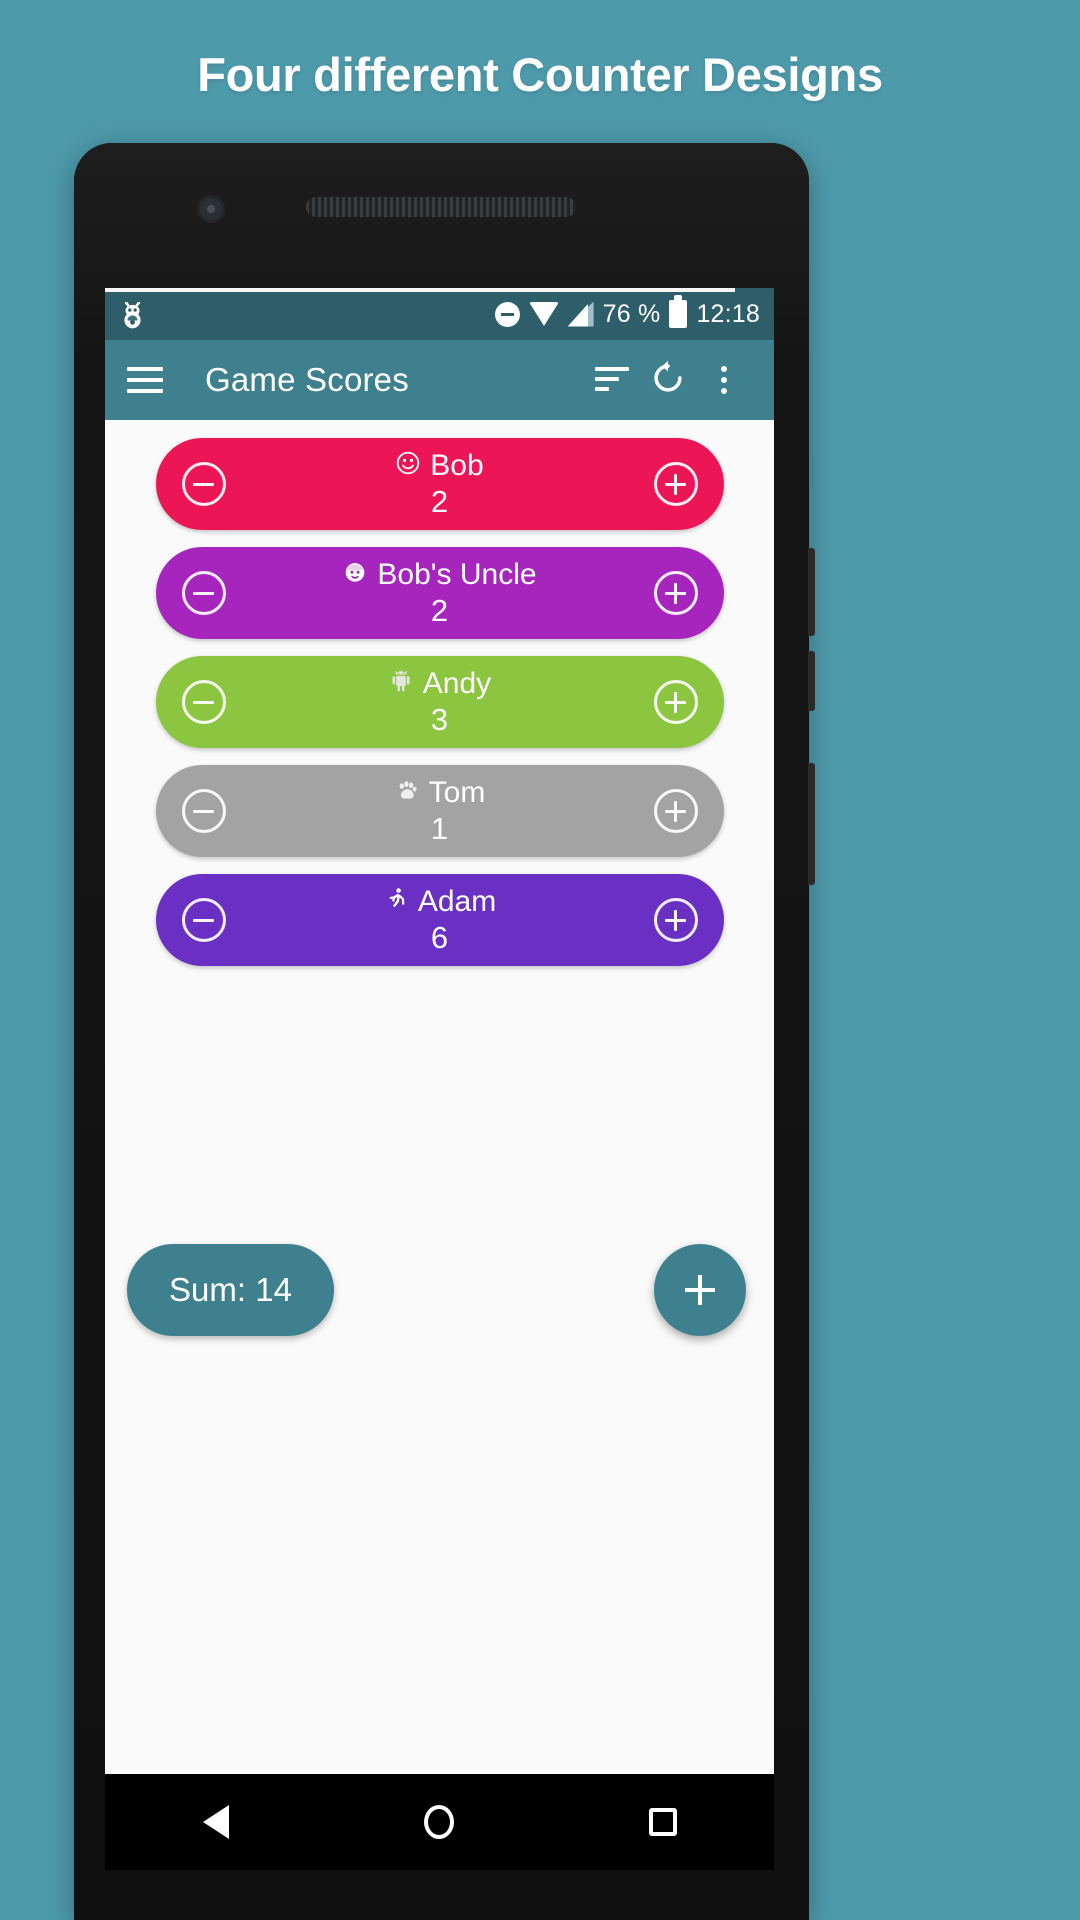  I want to click on counter-name-row: Bob's Uncle, so click(439, 574).